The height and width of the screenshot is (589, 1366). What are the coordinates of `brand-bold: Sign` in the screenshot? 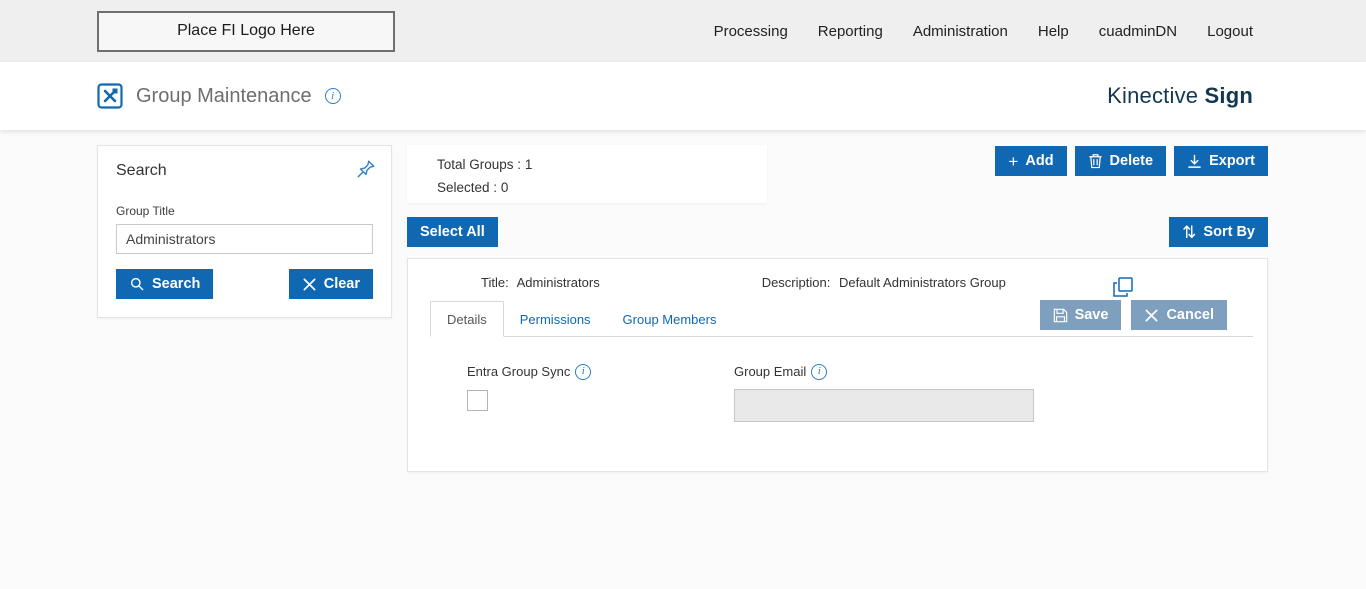 It's located at (1228, 95).